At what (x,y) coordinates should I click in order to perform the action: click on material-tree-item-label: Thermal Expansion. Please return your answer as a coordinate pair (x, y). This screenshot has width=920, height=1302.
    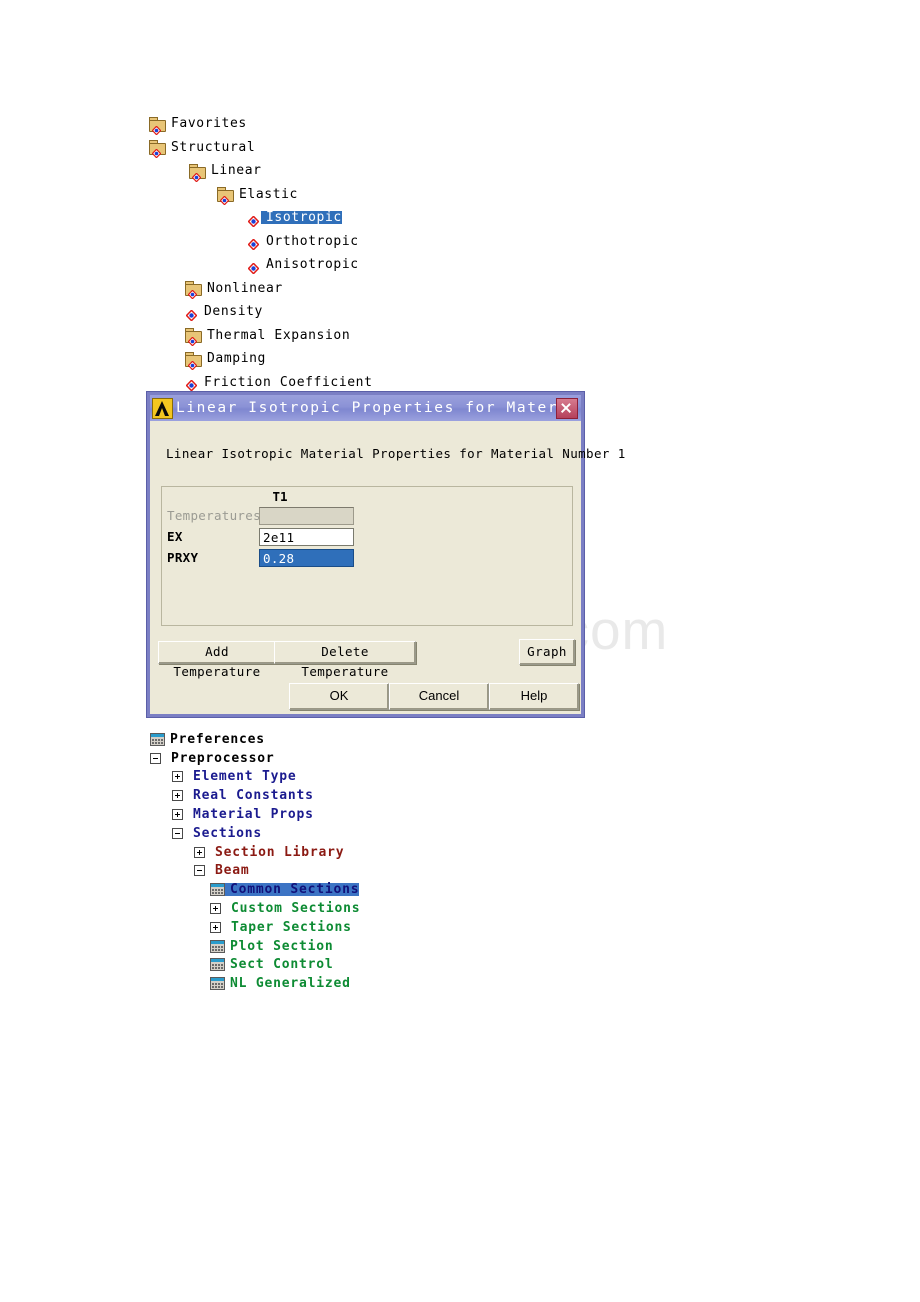
    Looking at the image, I should click on (279, 335).